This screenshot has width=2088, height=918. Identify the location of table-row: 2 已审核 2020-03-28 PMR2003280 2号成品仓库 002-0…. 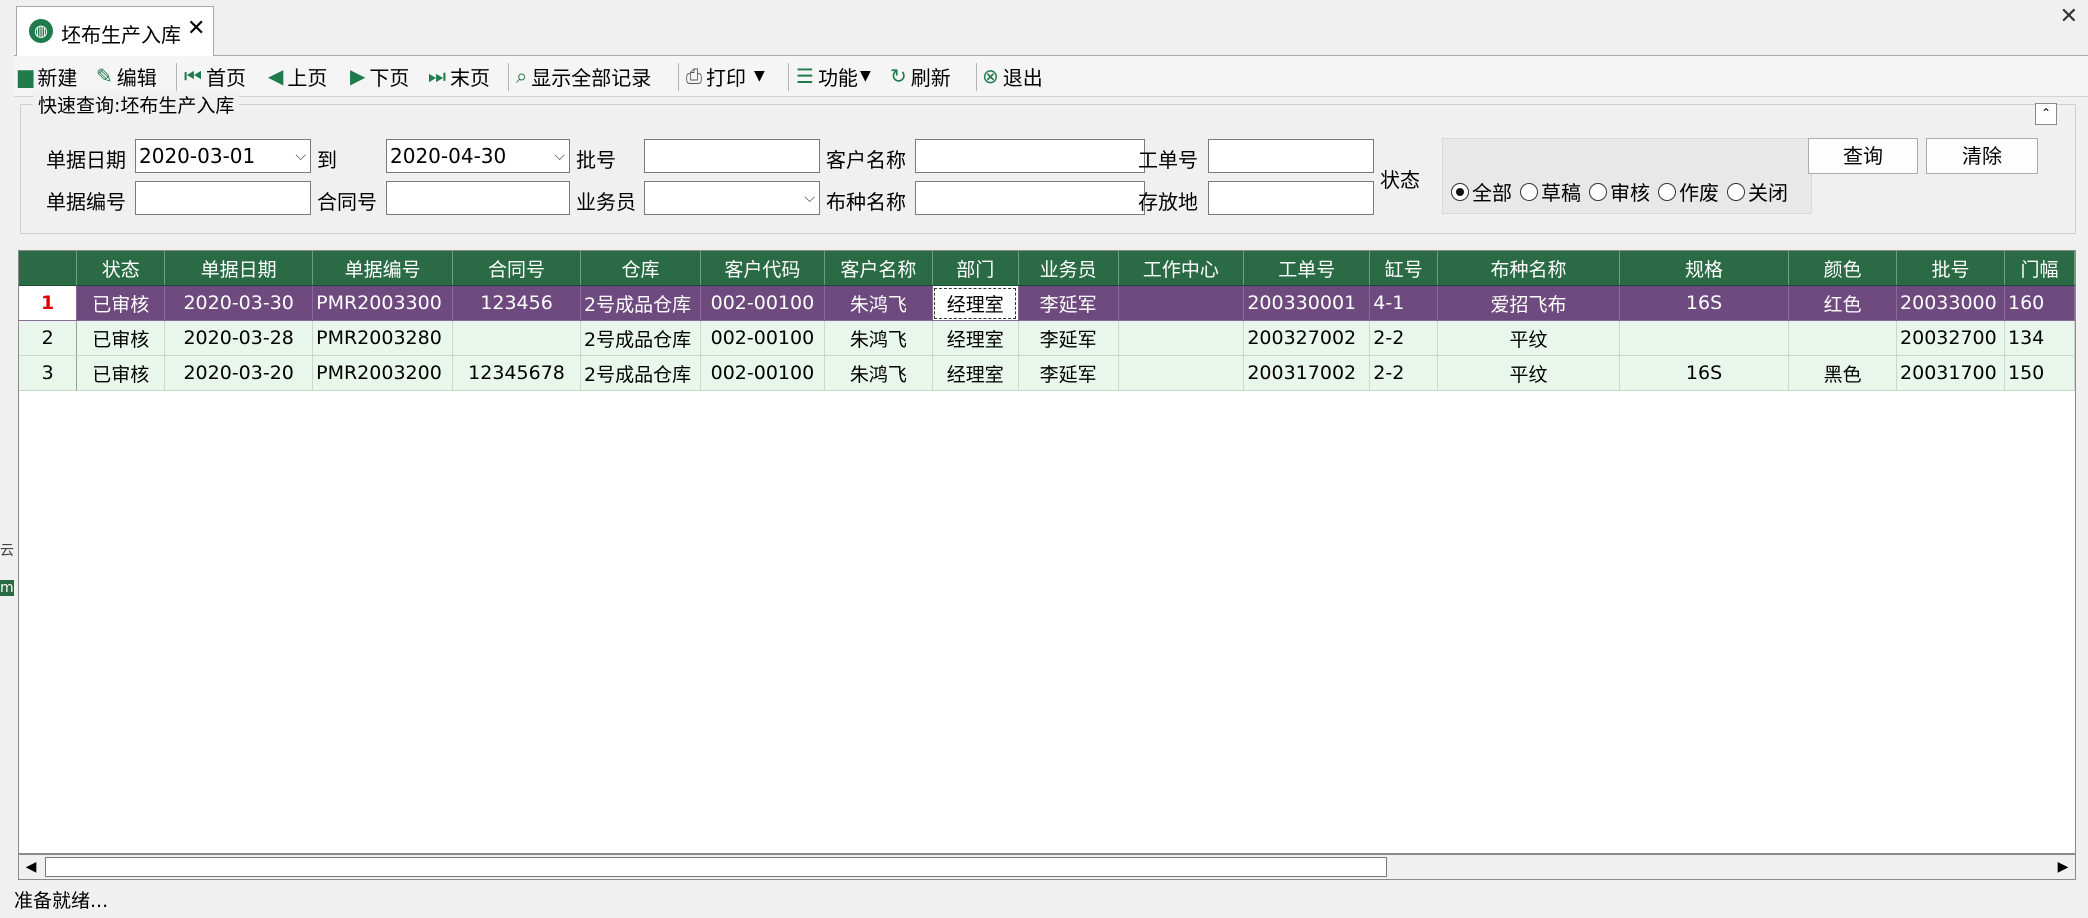
(1047, 338).